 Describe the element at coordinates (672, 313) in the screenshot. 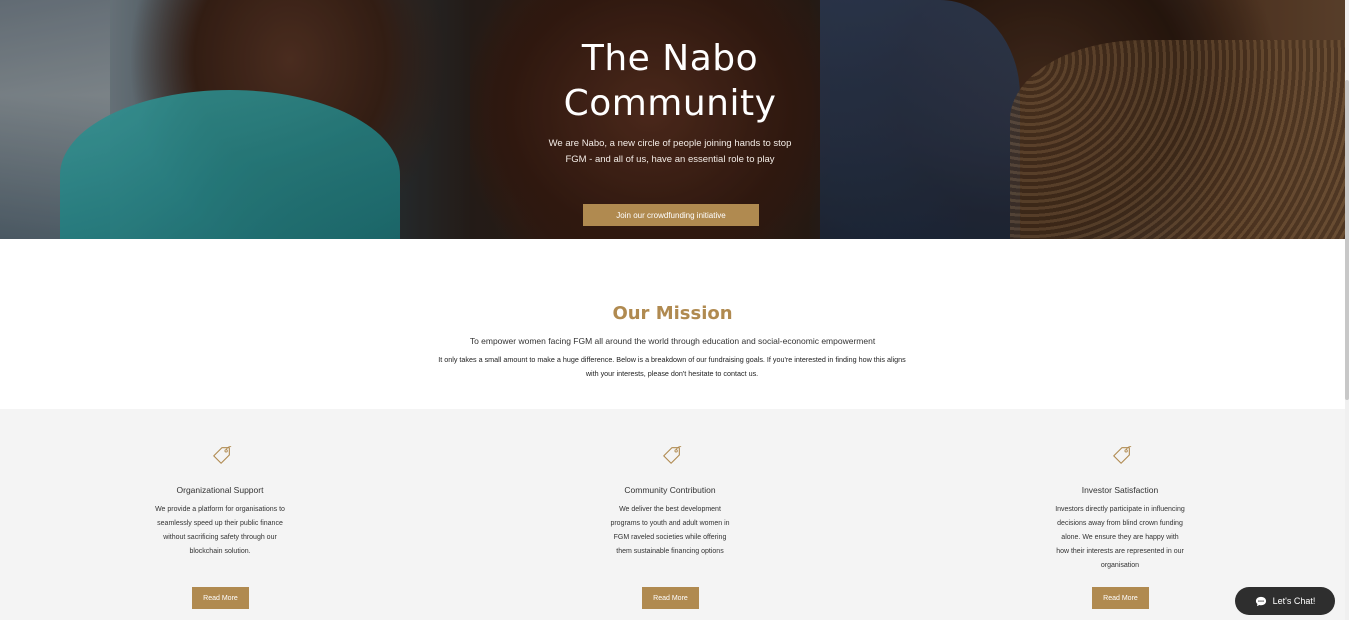

I see `mission-title: Our Mission` at that location.